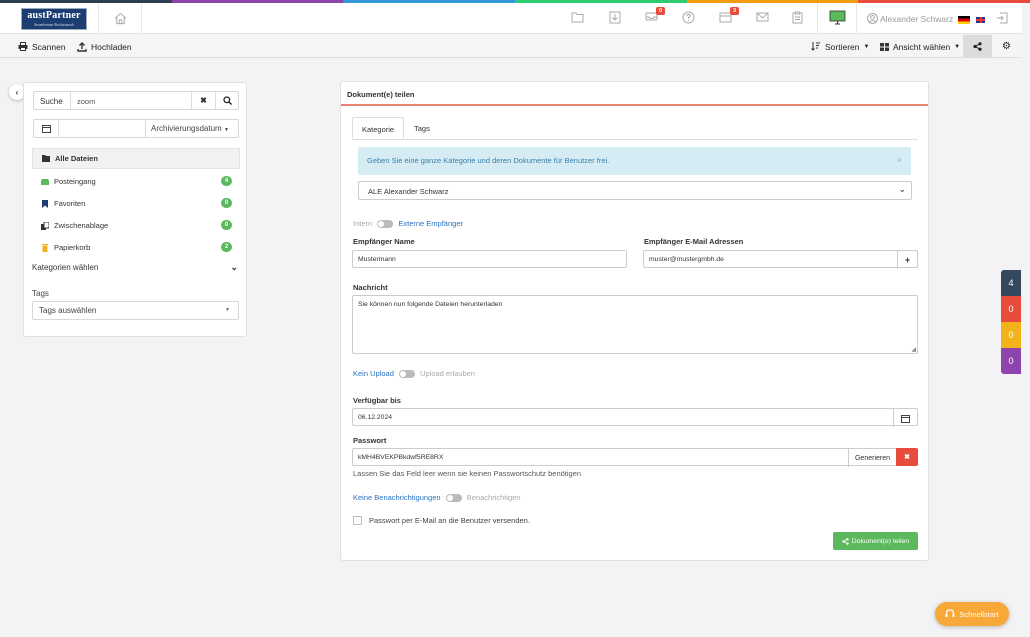 Image resolution: width=1030 pixels, height=637 pixels. Describe the element at coordinates (1011, 283) in the screenshot. I see `side-counter-tasks: 4` at that location.